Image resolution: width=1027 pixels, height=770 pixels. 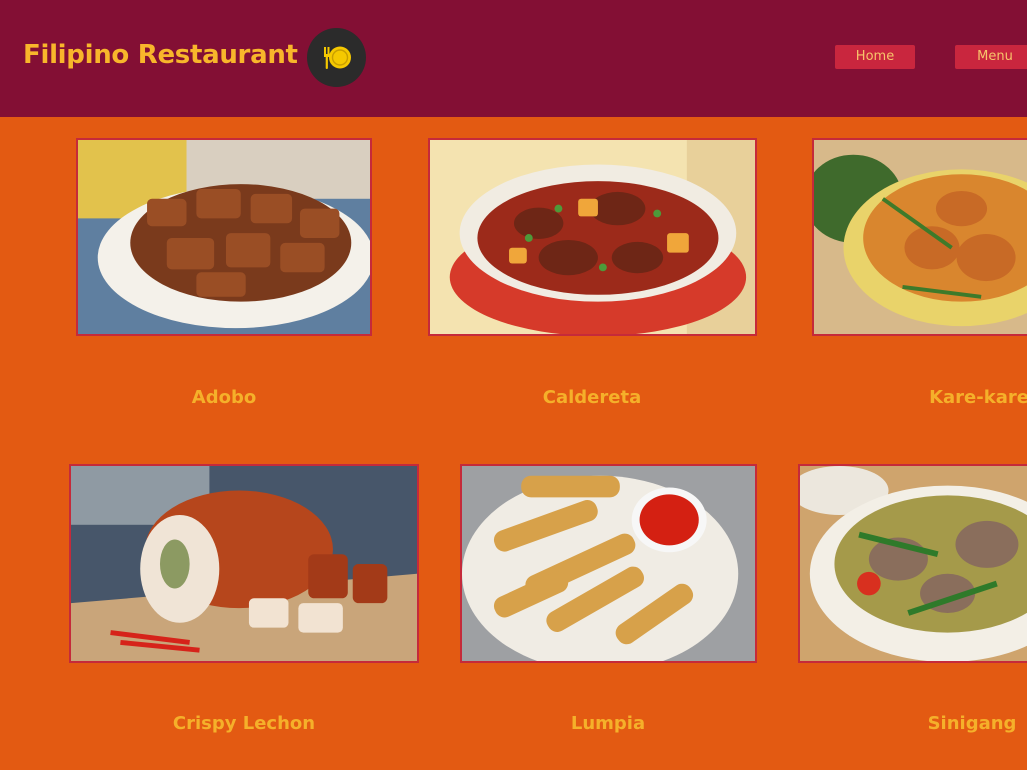 What do you see at coordinates (608, 723) in the screenshot?
I see `dish-name-lumpia: Lumpia` at bounding box center [608, 723].